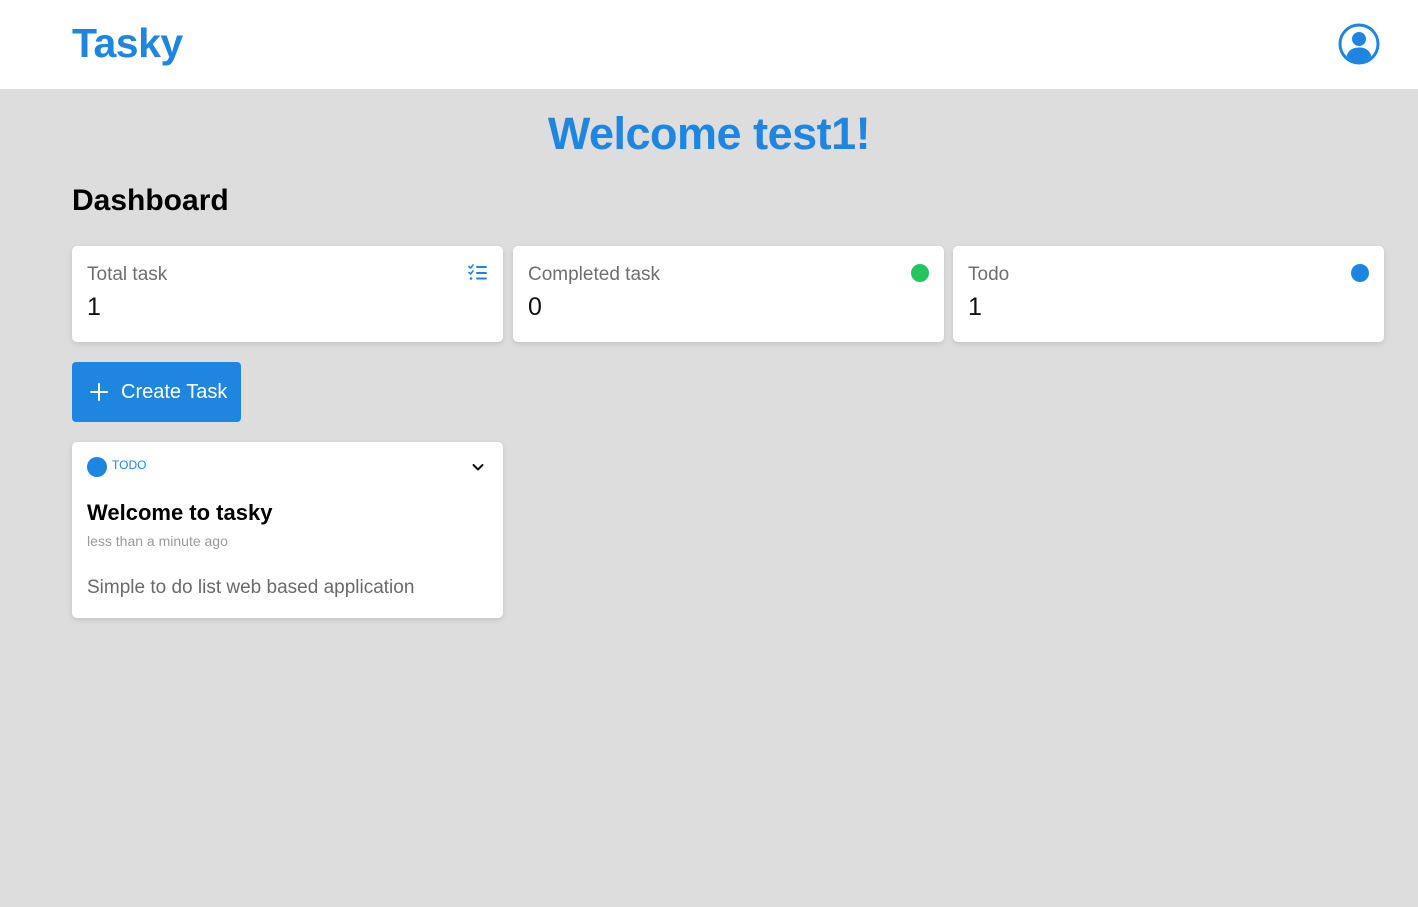 Image resolution: width=1418 pixels, height=907 pixels. What do you see at coordinates (287, 294) in the screenshot?
I see `stat-card-total: Total task 1` at bounding box center [287, 294].